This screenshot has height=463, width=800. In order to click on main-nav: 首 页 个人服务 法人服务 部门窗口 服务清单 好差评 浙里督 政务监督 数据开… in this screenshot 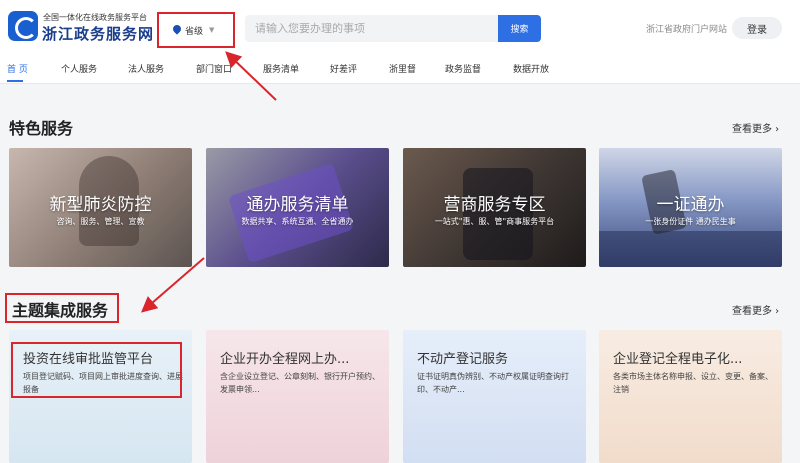, I will do `click(400, 70)`.